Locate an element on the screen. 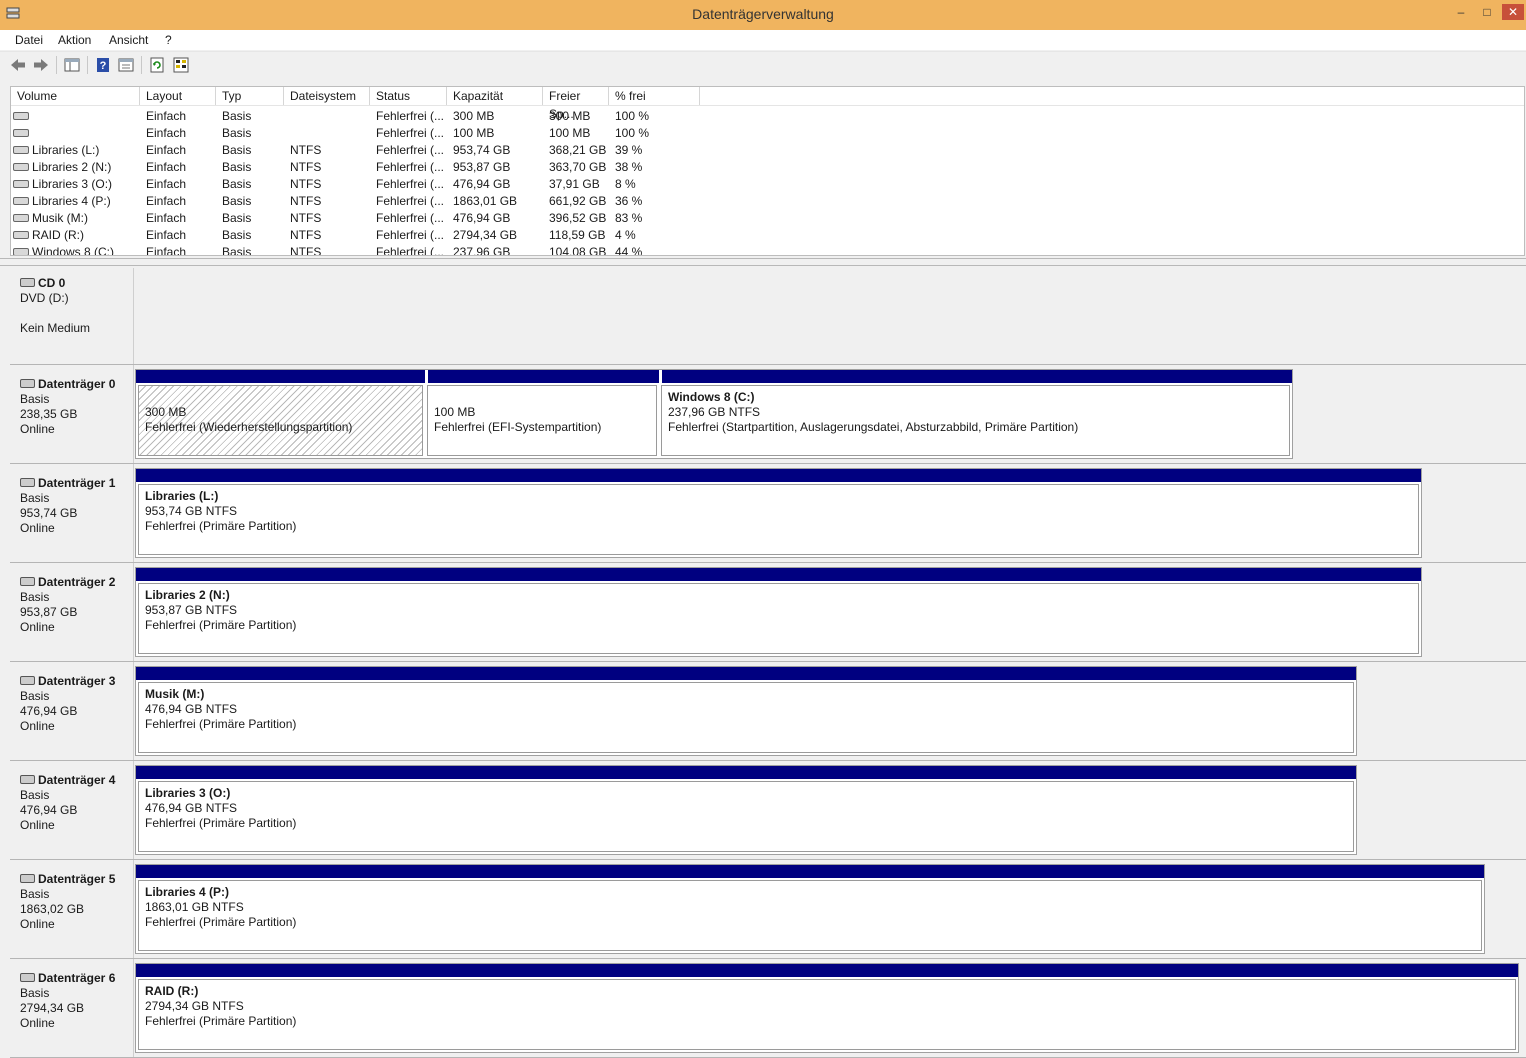  column-header-typ: Typ is located at coordinates (250, 96).